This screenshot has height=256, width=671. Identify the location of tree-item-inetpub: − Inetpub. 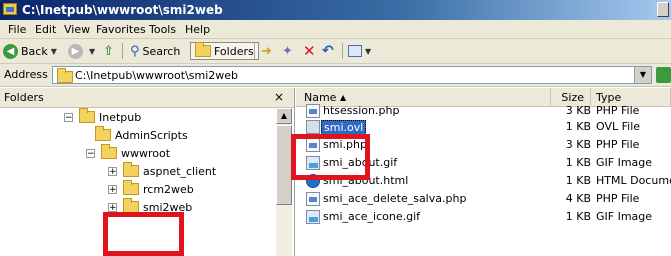
(102, 117).